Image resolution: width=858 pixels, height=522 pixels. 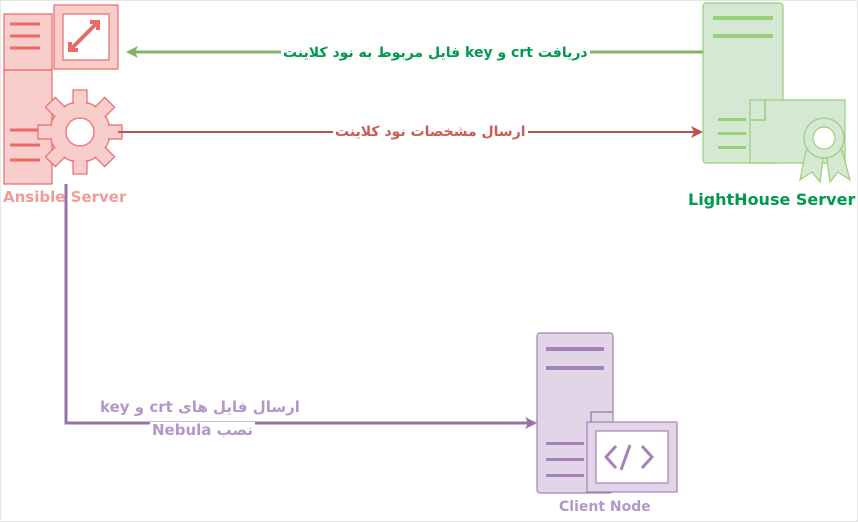 What do you see at coordinates (202, 430) in the screenshot?
I see `edge-label-install-nebula: نصب Nebula` at bounding box center [202, 430].